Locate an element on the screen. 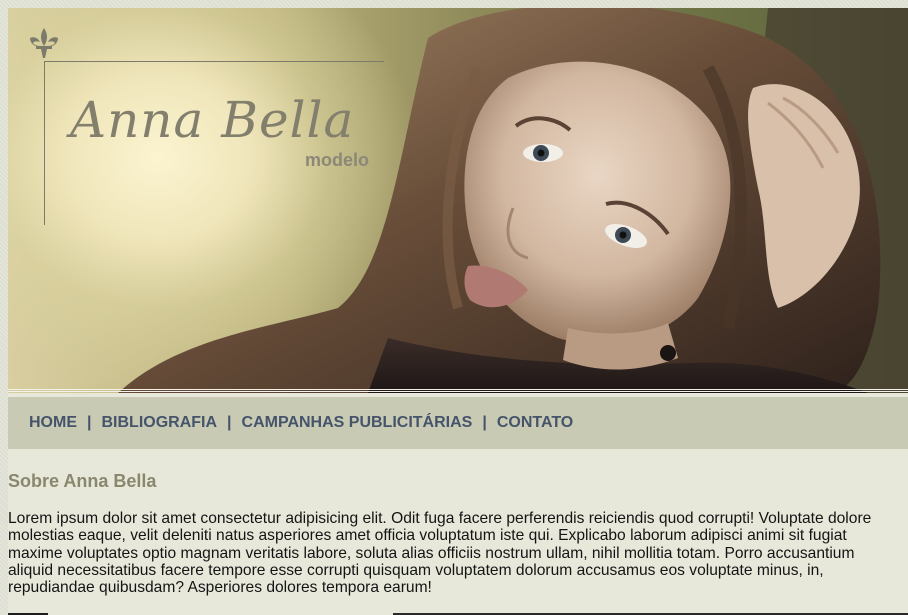  nav-link-home: HOME is located at coordinates (53, 423).